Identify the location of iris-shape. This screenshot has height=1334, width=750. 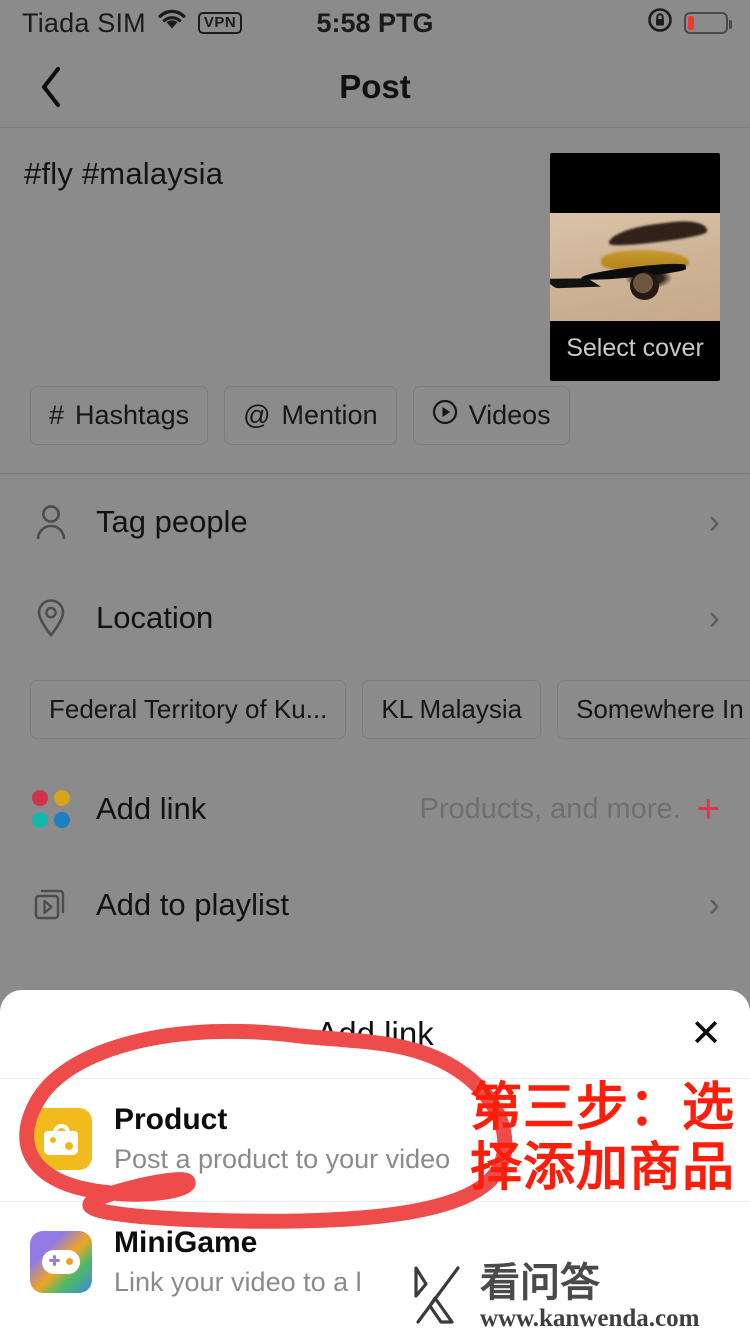
(644, 286).